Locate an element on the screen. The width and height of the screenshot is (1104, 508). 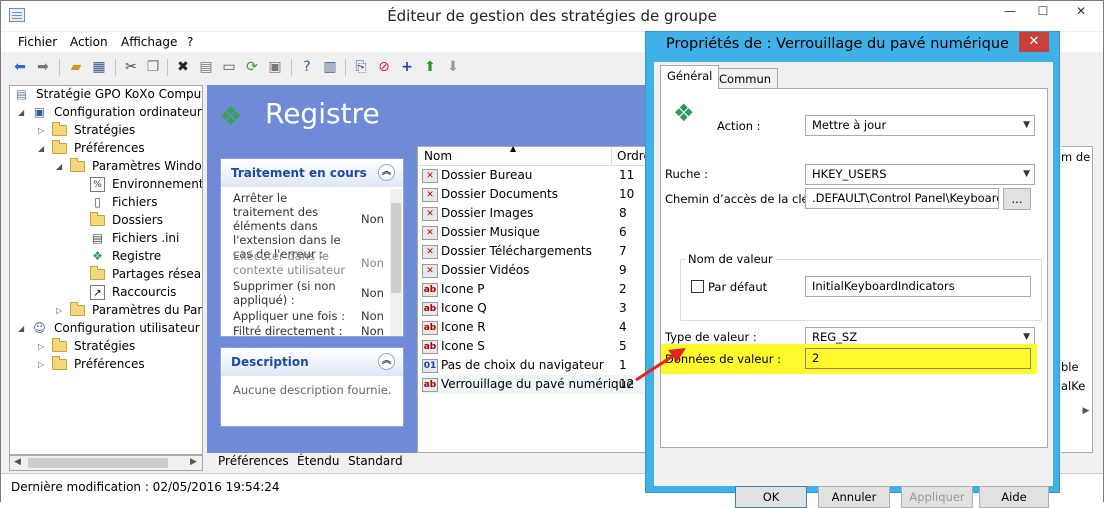
minimize-button: — is located at coordinates (1010, 11).